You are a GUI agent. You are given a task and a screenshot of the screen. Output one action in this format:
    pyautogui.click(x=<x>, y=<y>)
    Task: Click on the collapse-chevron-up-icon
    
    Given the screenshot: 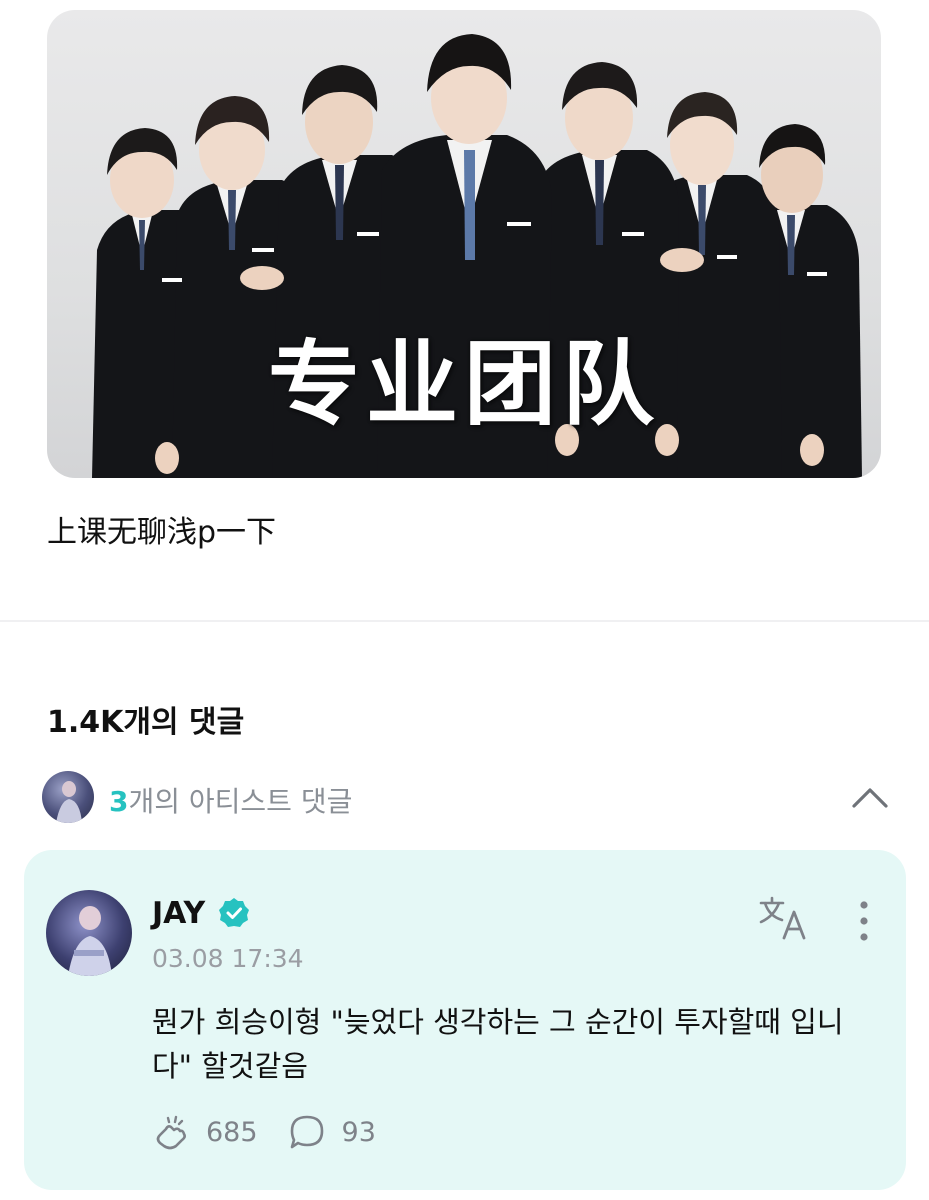 What is the action you would take?
    pyautogui.click(x=870, y=798)
    